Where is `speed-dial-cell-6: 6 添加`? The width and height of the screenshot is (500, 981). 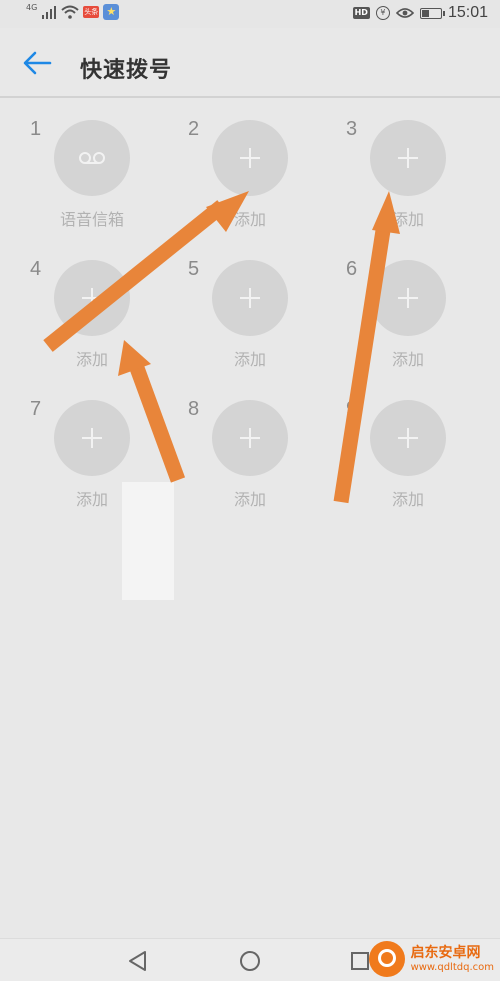
speed-dial-cell-6: 6 添加 is located at coordinates (416, 315).